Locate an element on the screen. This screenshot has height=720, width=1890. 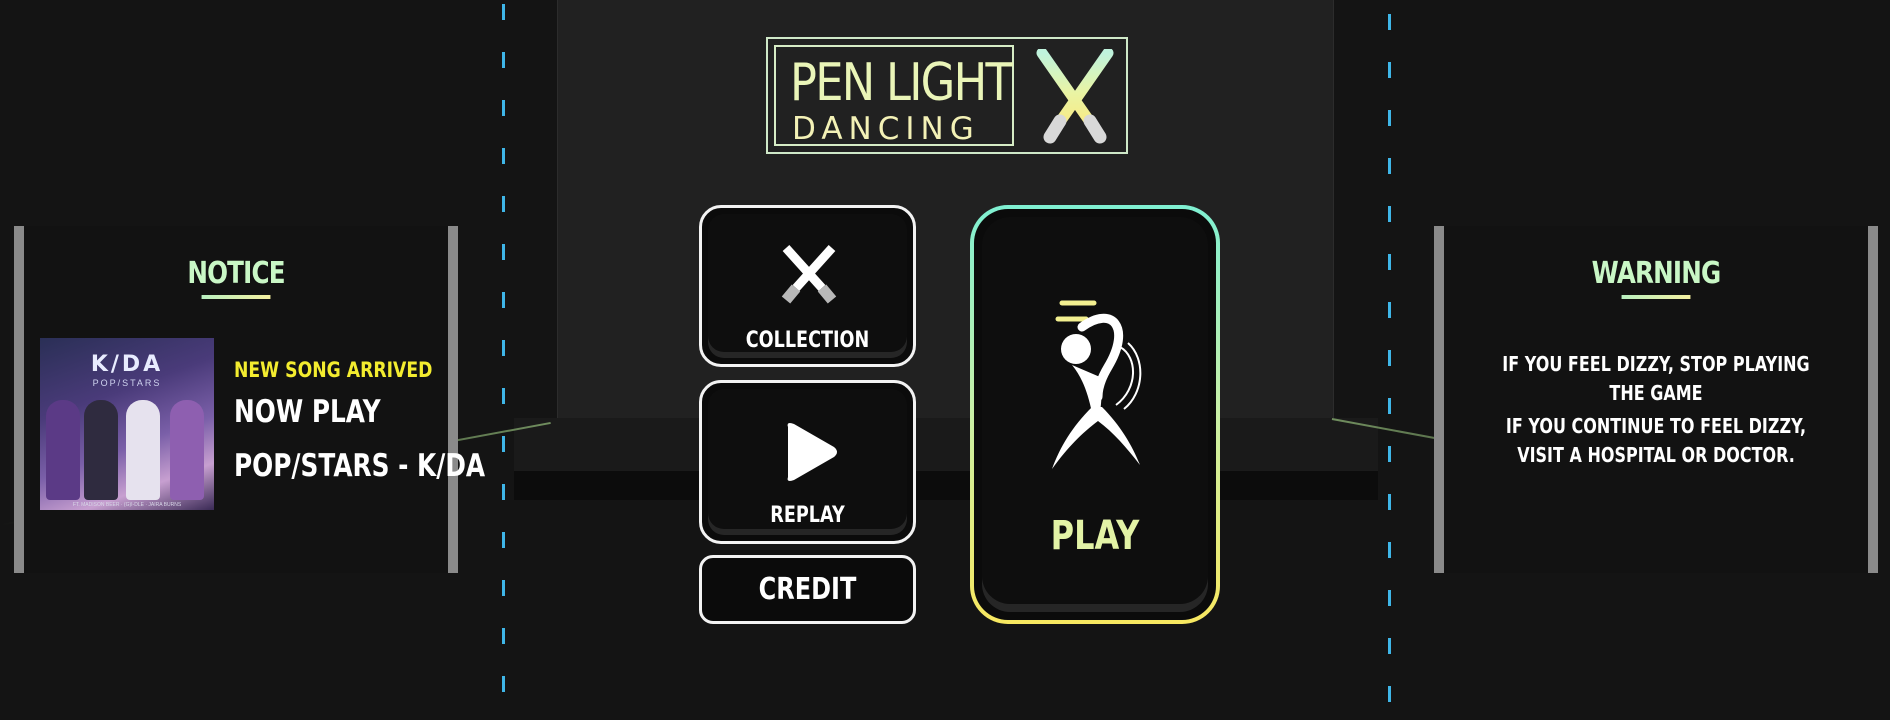
crossed-sticks-icon is located at coordinates (809, 273).